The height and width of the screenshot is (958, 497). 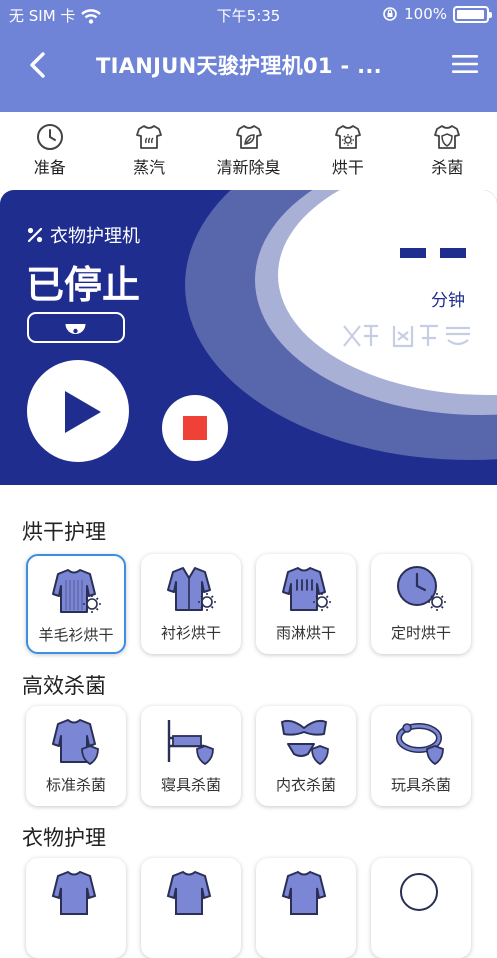 What do you see at coordinates (39, 65) in the screenshot?
I see `back-icon` at bounding box center [39, 65].